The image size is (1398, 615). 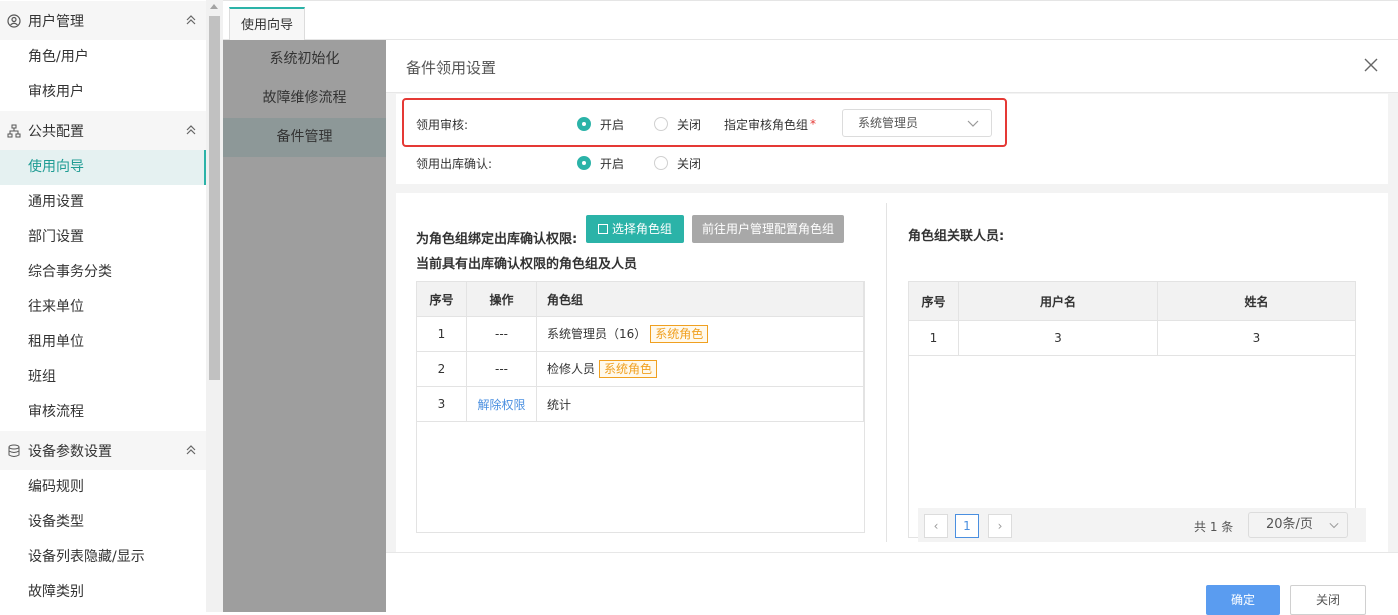 I want to click on hierarchy-icon, so click(x=14, y=131).